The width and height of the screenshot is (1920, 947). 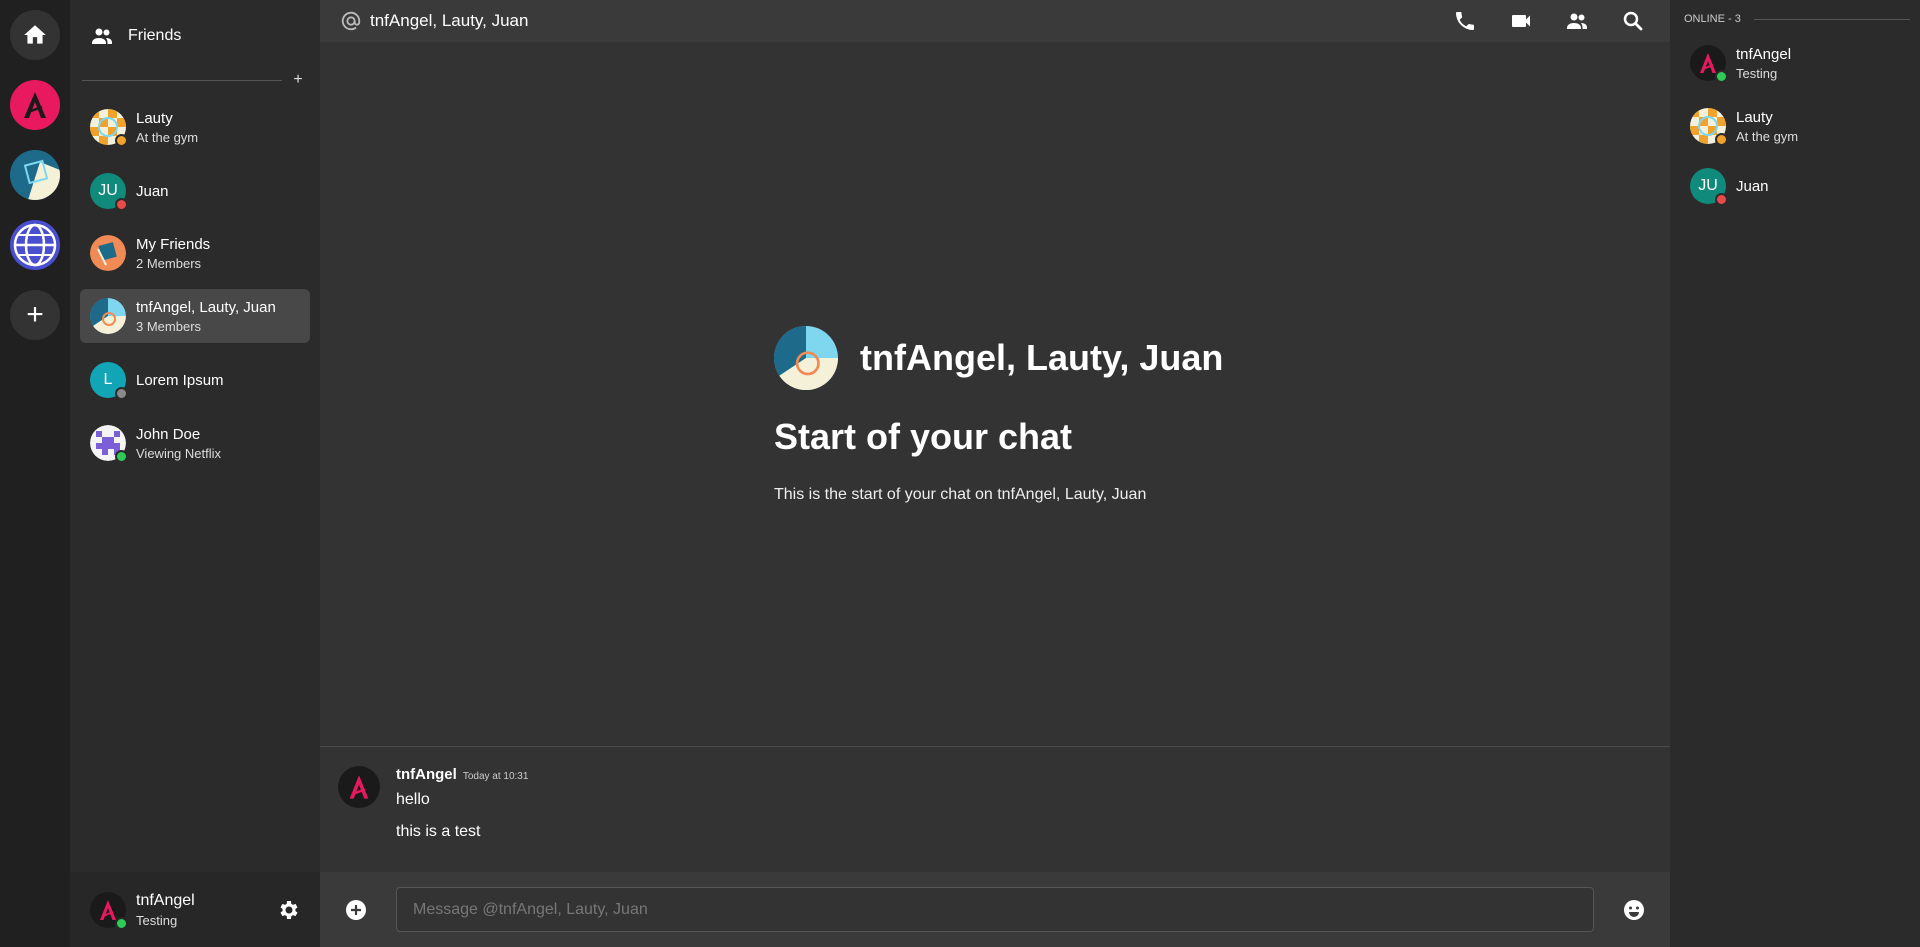 What do you see at coordinates (109, 910) in the screenshot?
I see `user-avatar` at bounding box center [109, 910].